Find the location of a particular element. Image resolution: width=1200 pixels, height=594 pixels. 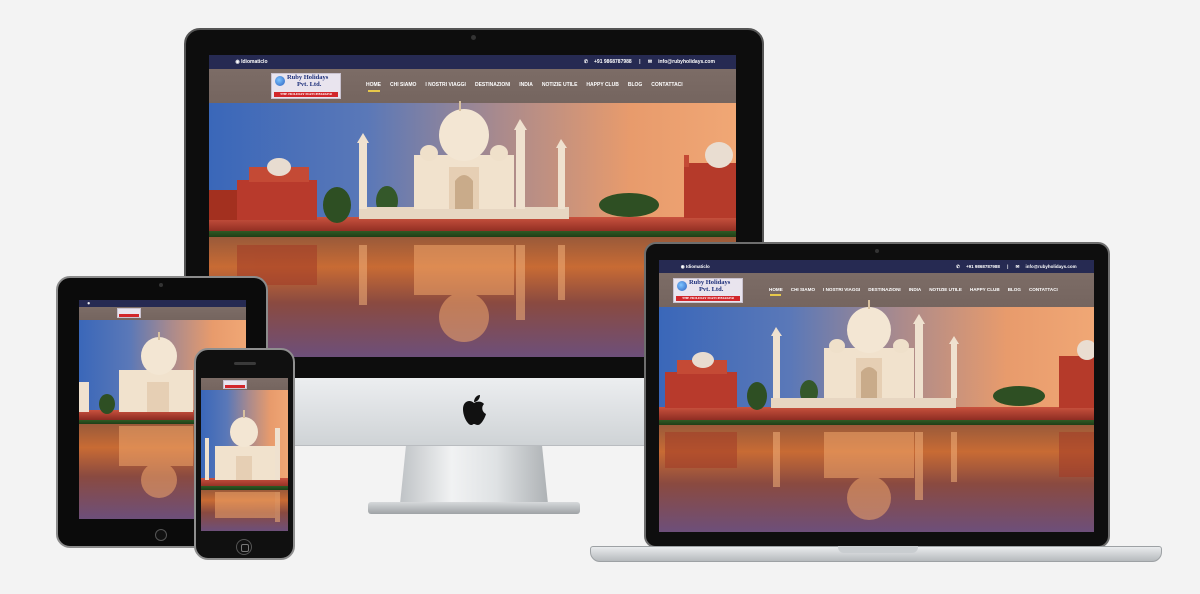

imac-camera is located at coordinates (473, 37).